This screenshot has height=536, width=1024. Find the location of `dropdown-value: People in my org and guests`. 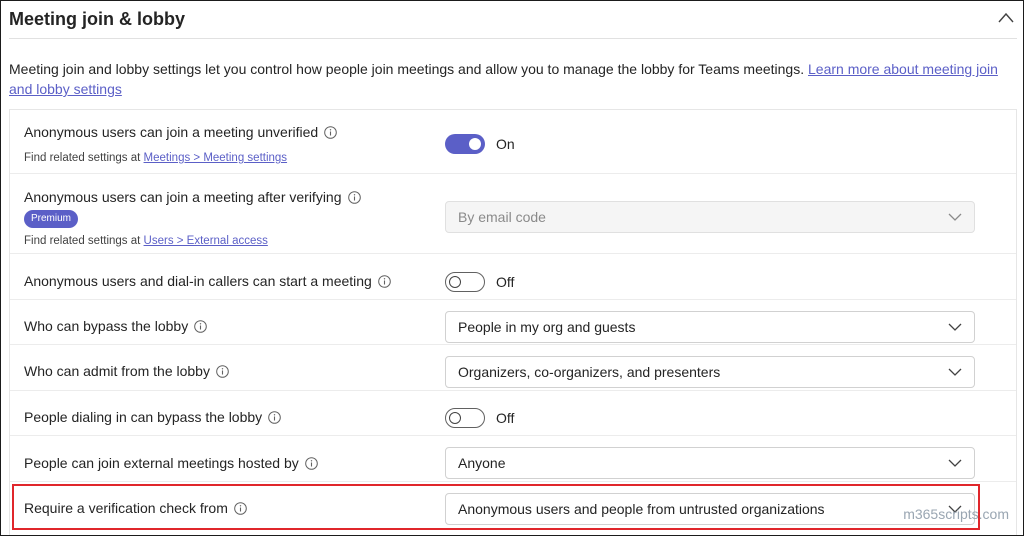

dropdown-value: People in my org and guests is located at coordinates (547, 327).